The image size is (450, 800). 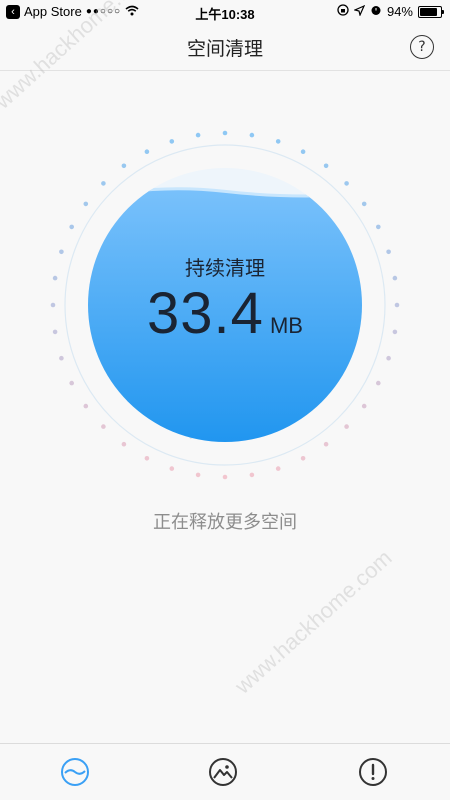 What do you see at coordinates (225, 12) in the screenshot?
I see `status-bar: ‹ App Store ●●○○○ 上午10:38 94%` at bounding box center [225, 12].